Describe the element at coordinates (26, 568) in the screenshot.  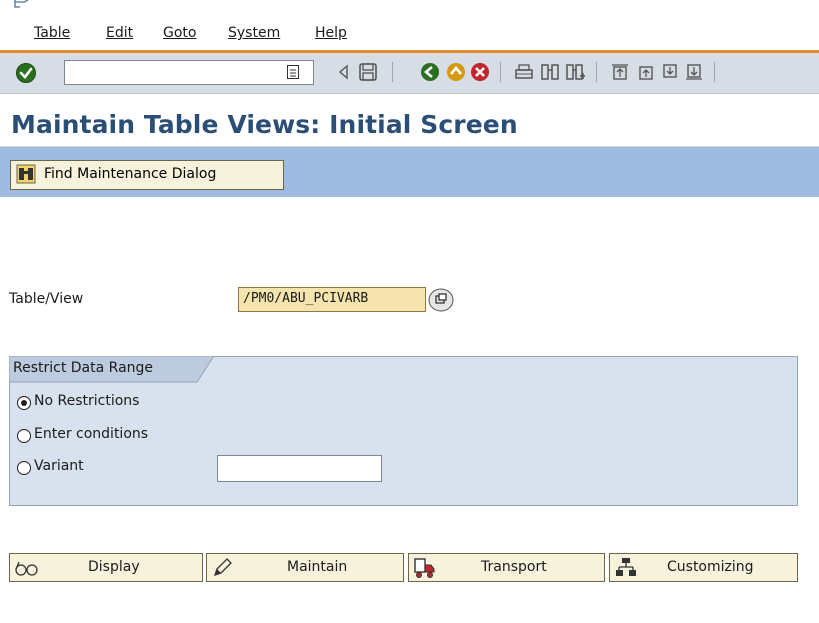
I see `glasses-icon` at that location.